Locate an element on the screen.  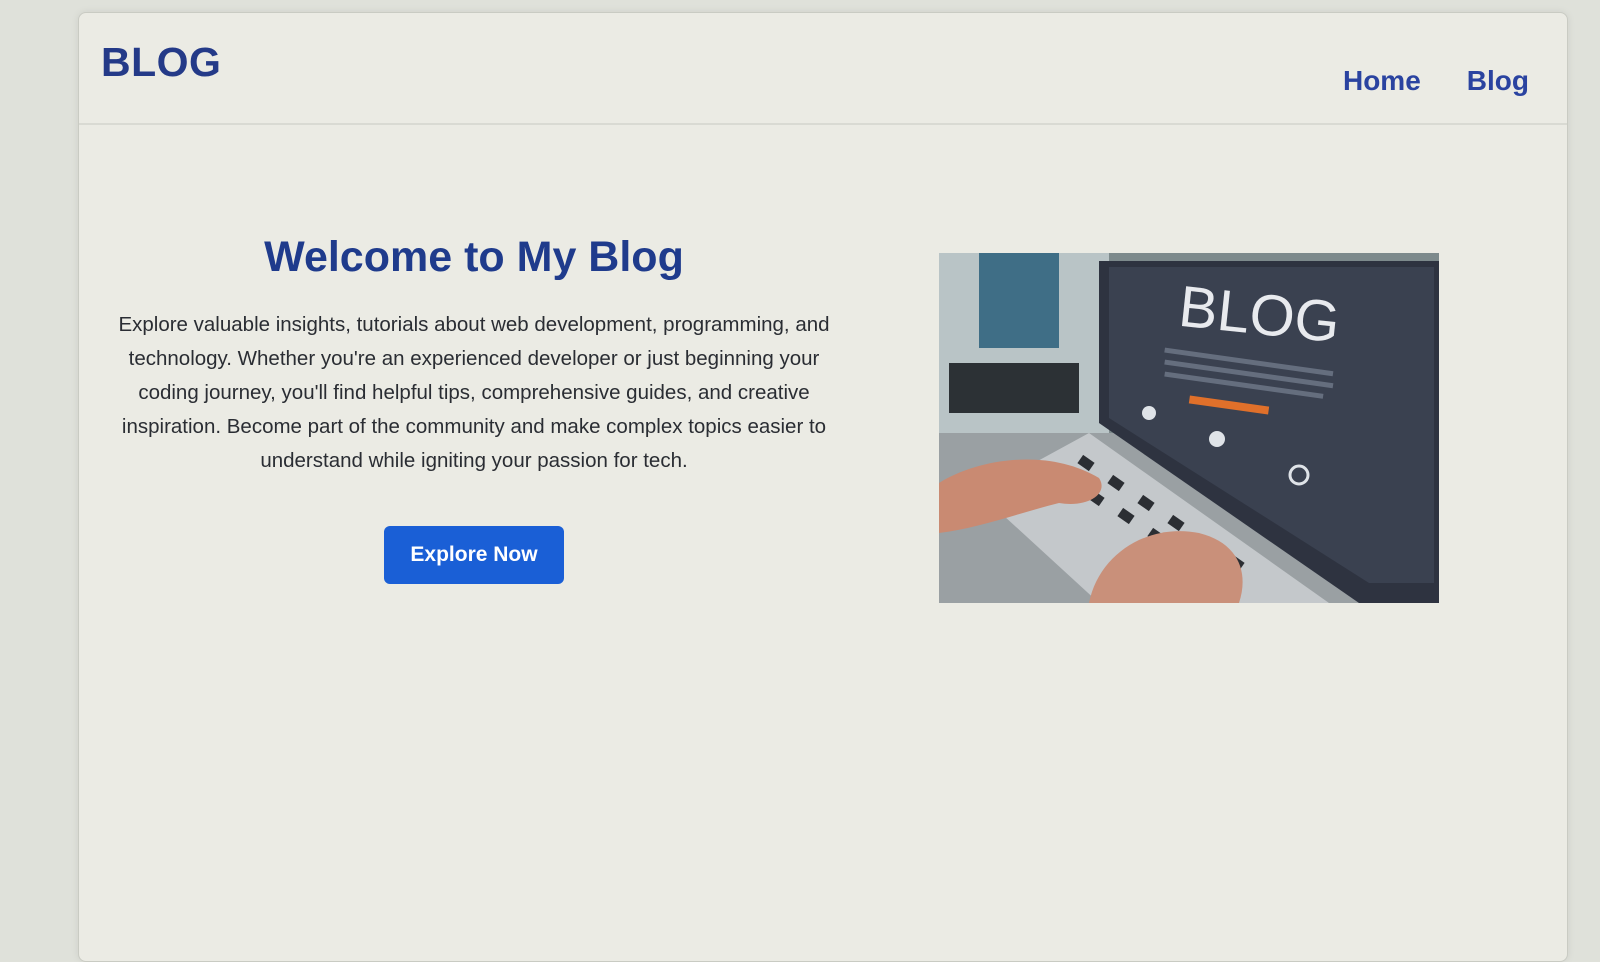
nav-link-home: Home is located at coordinates (1382, 81).